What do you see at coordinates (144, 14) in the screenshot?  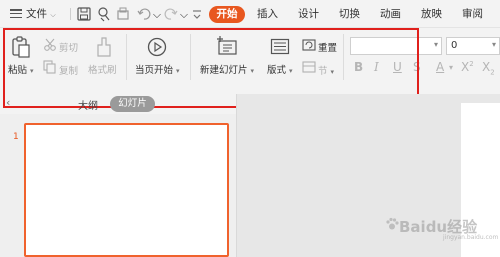 I see `undo-icon` at bounding box center [144, 14].